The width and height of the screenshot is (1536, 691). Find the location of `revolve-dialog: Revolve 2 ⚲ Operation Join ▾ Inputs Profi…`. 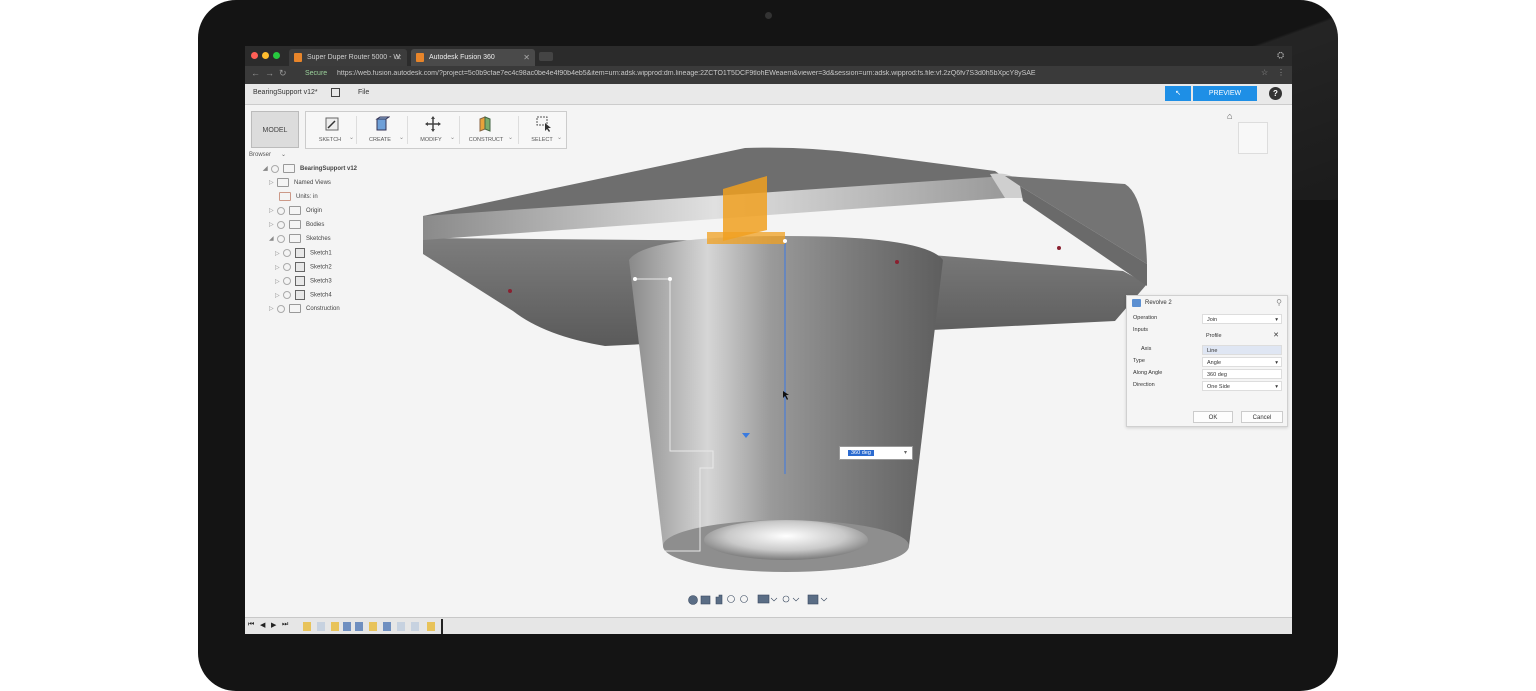

revolve-dialog: Revolve 2 ⚲ Operation Join ▾ Inputs Profi… is located at coordinates (1207, 361).